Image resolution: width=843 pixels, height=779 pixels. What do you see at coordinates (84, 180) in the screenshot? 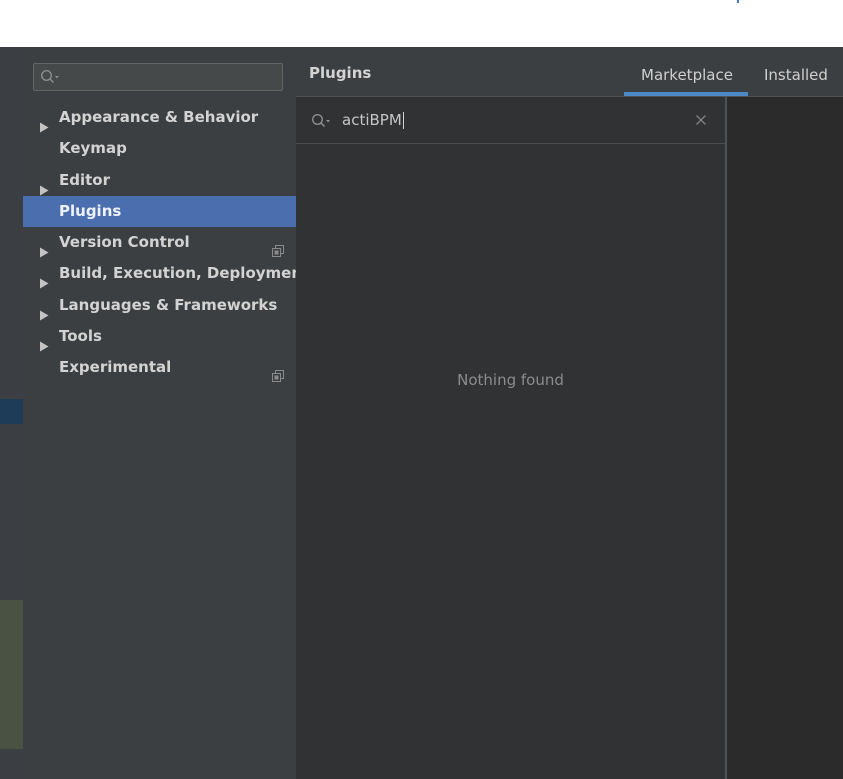
I see `sidebar-item-label: Editor` at bounding box center [84, 180].